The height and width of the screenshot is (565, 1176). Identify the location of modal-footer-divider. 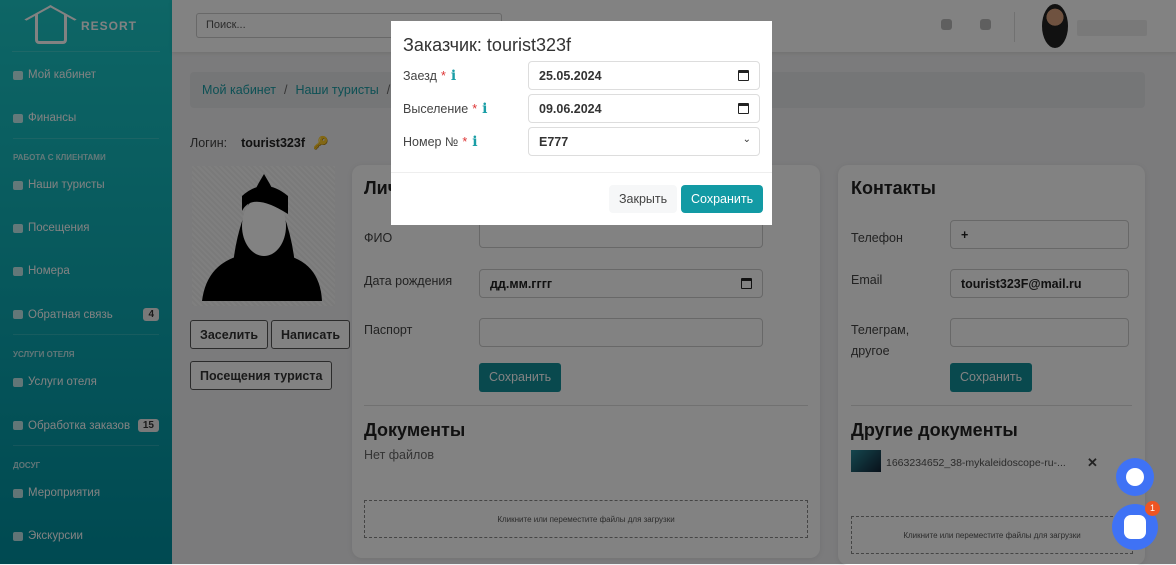
(581, 172).